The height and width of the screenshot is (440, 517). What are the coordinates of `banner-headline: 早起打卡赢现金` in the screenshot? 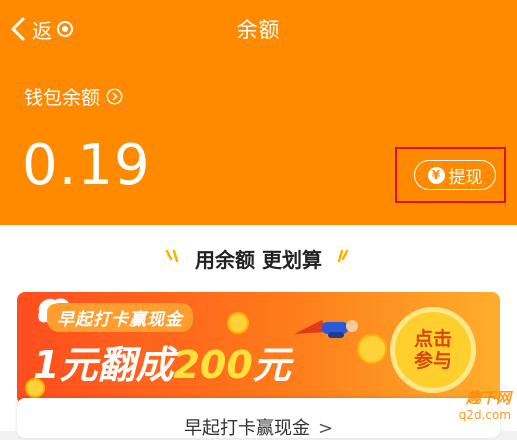 It's located at (120, 317).